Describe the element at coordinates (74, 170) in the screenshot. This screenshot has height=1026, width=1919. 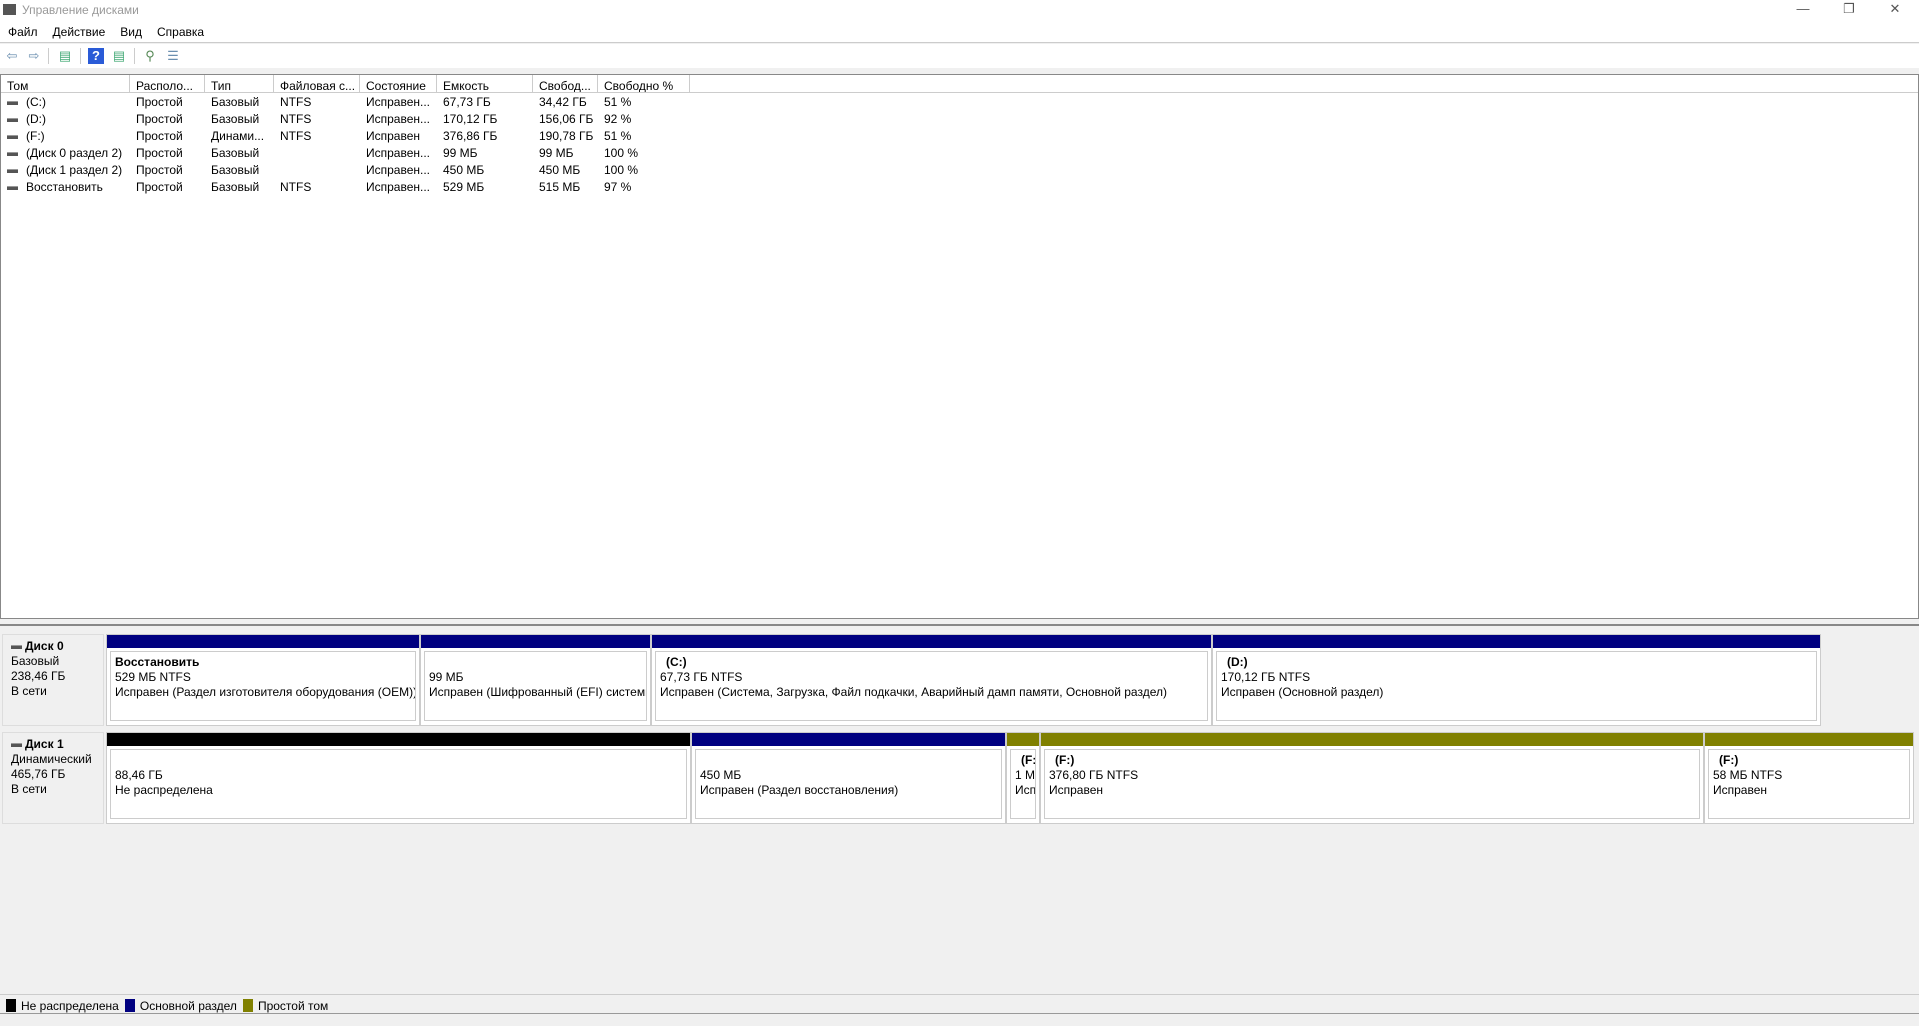
I see `cell-text: (Диск 1 раздел 2)` at that location.